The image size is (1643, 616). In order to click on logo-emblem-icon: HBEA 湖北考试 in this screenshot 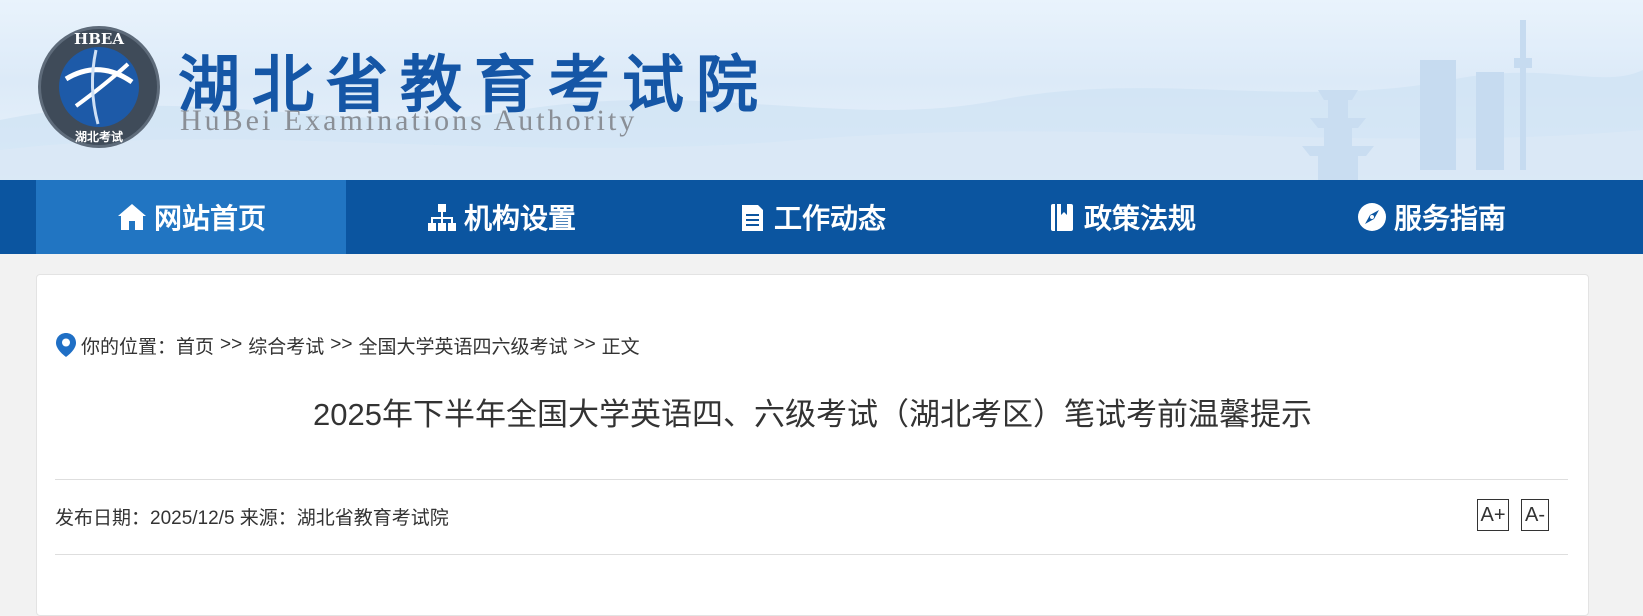, I will do `click(99, 87)`.